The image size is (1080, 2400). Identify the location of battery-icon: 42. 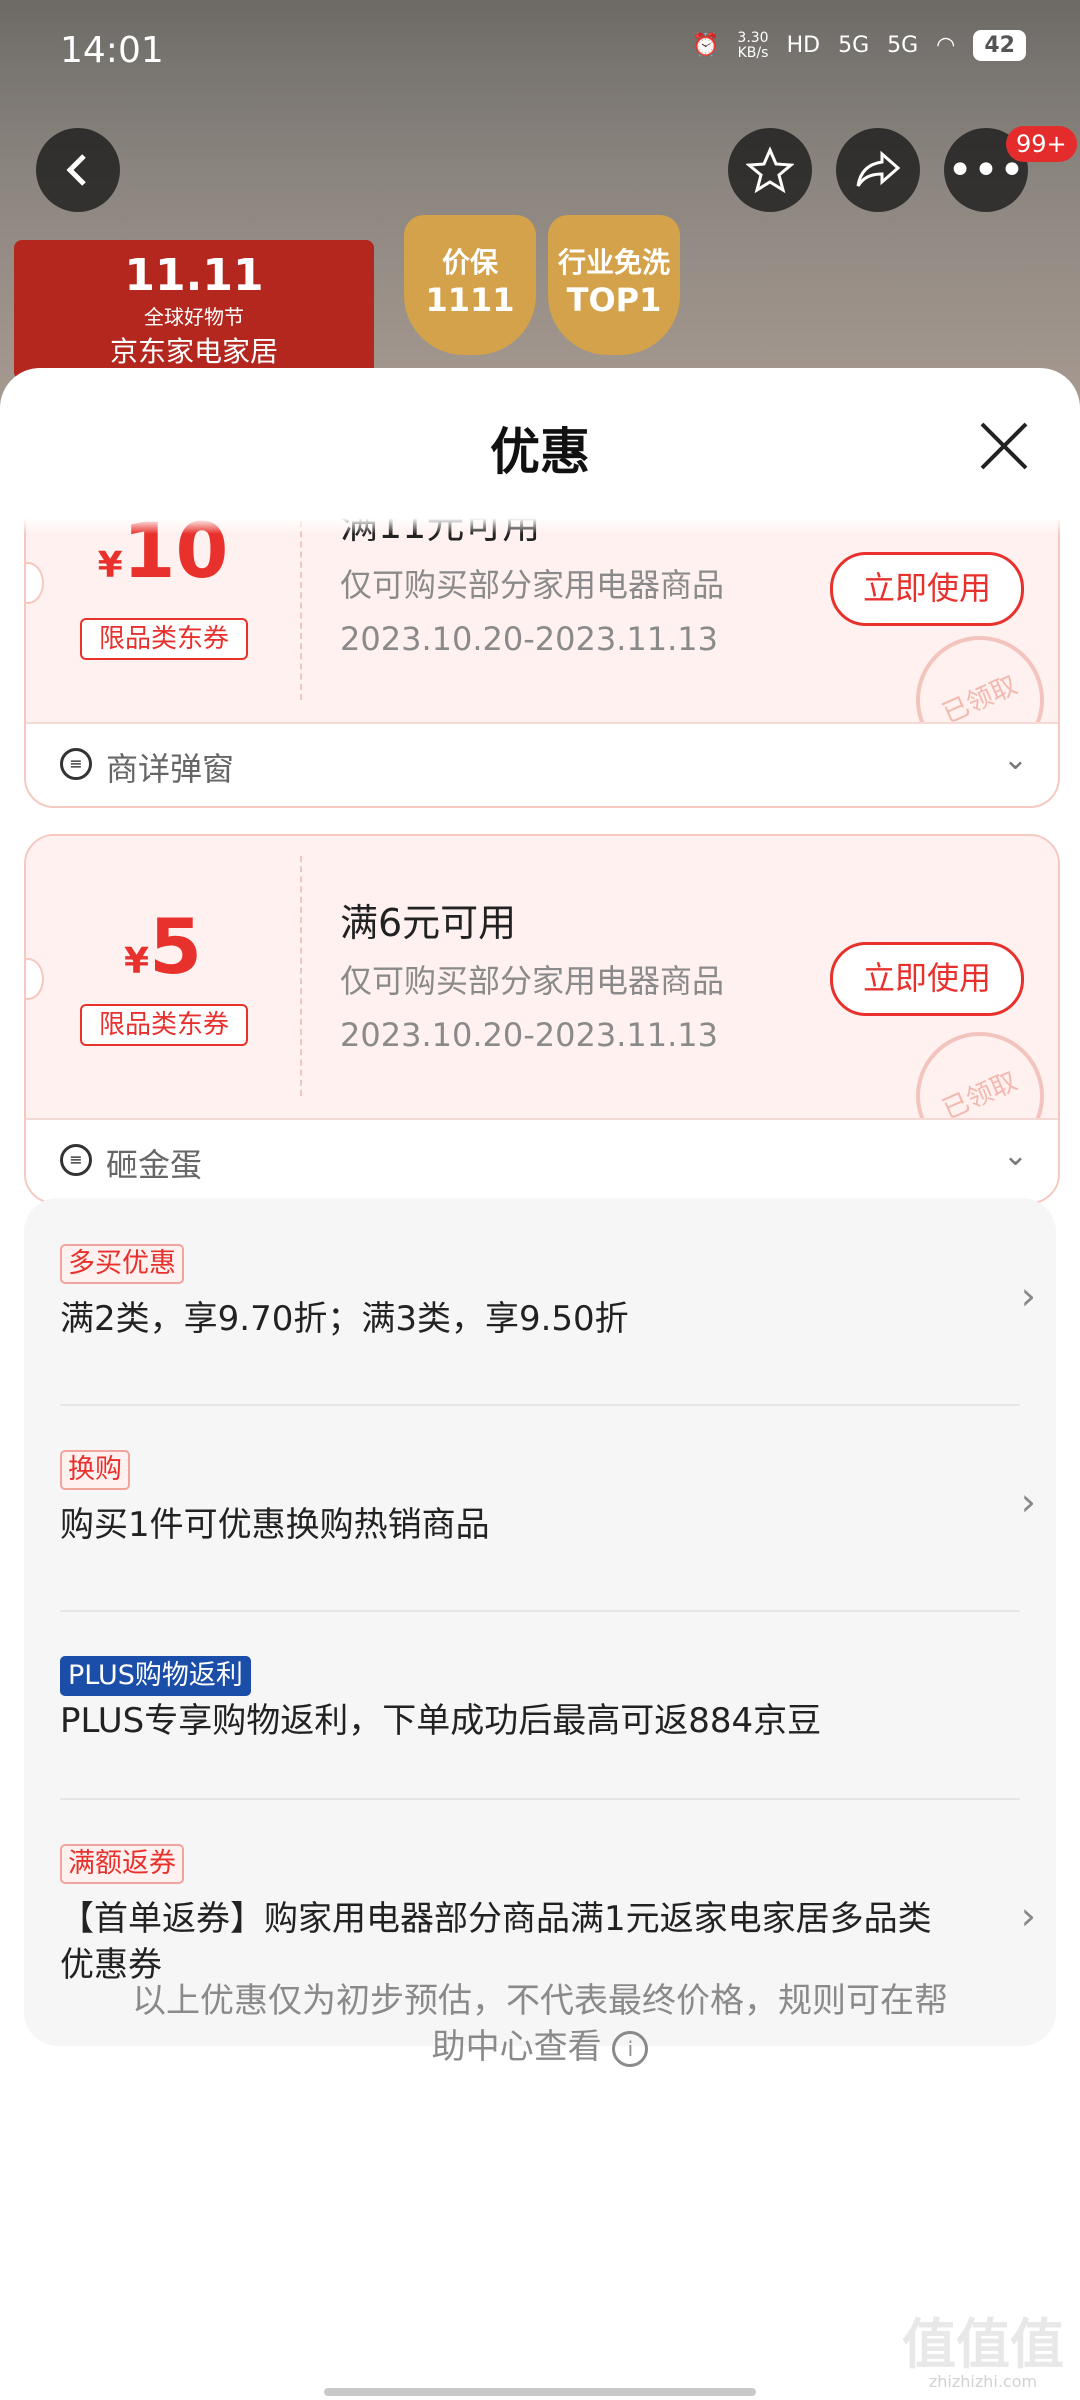
(999, 45).